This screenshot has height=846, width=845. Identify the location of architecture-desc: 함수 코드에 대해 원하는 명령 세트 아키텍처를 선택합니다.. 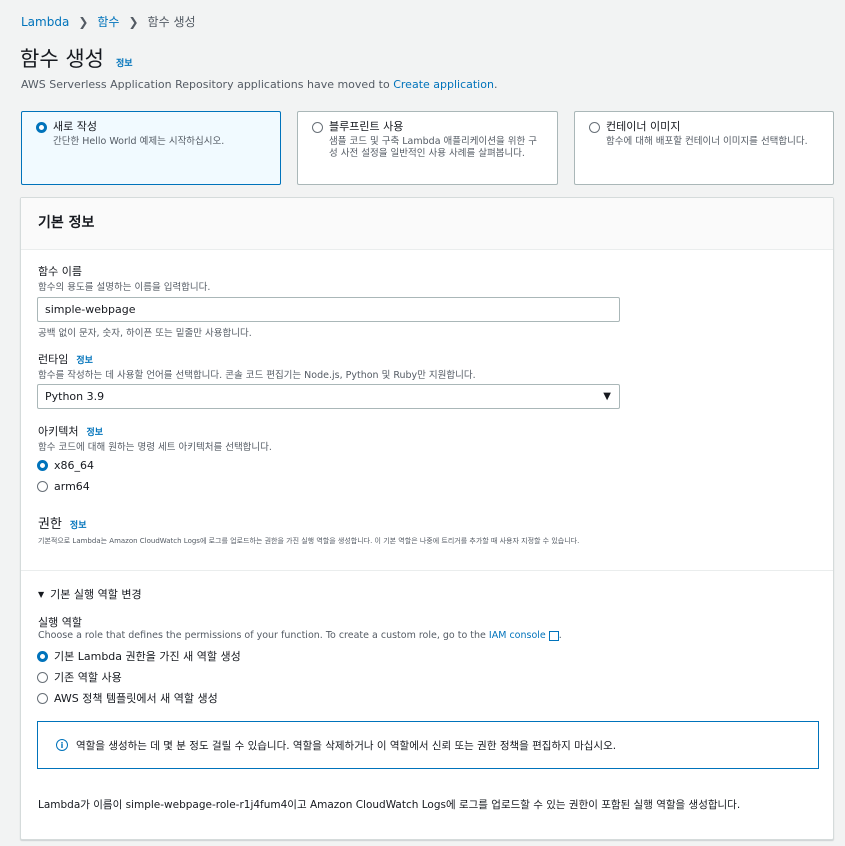
(155, 447).